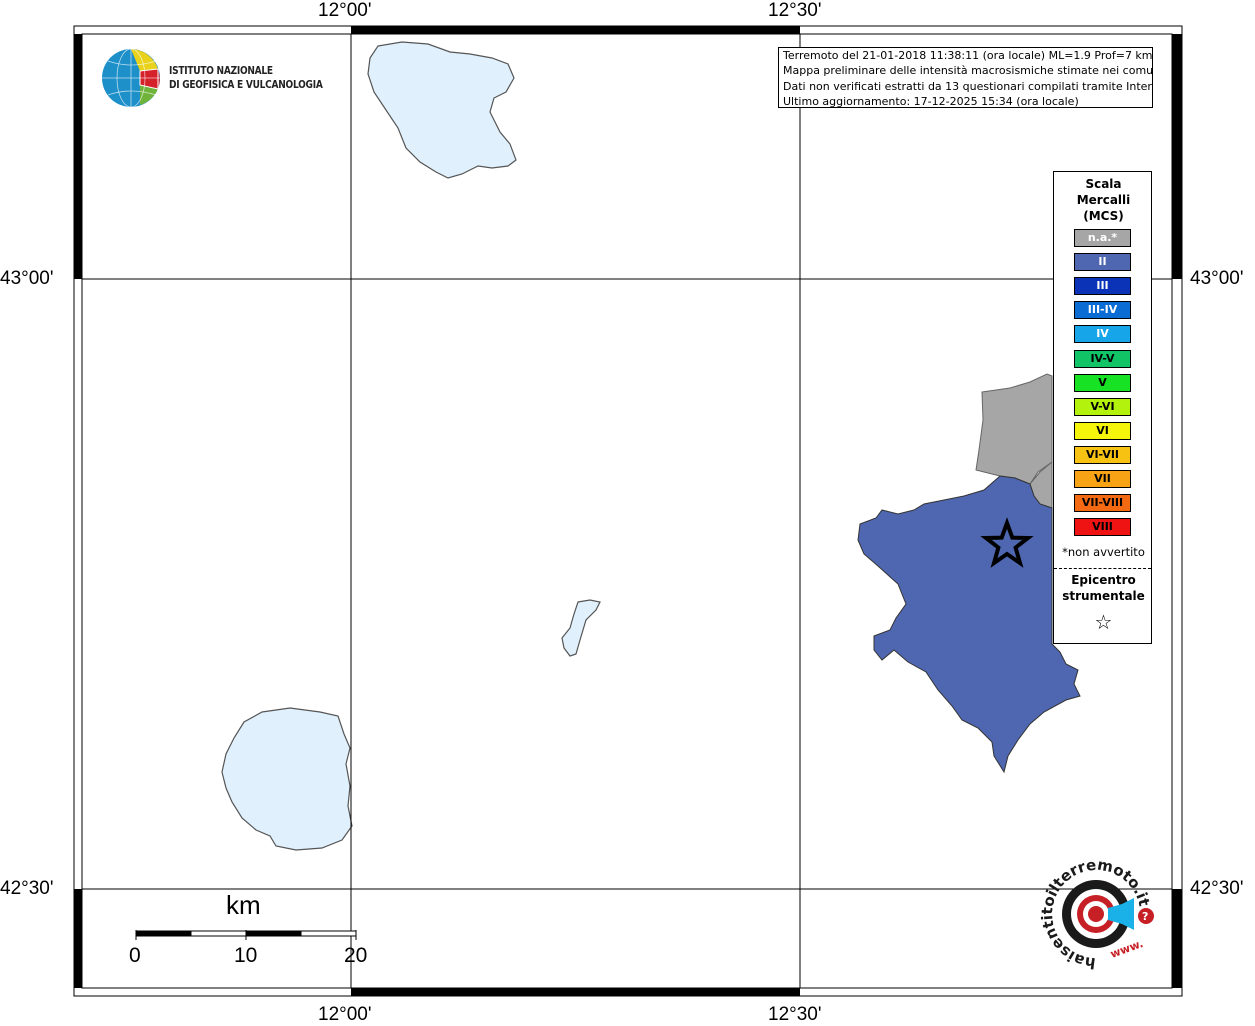 Image resolution: width=1255 pixels, height=1026 pixels. What do you see at coordinates (1103, 580) in the screenshot?
I see `legend-epicenter-line1: Epicentro` at bounding box center [1103, 580].